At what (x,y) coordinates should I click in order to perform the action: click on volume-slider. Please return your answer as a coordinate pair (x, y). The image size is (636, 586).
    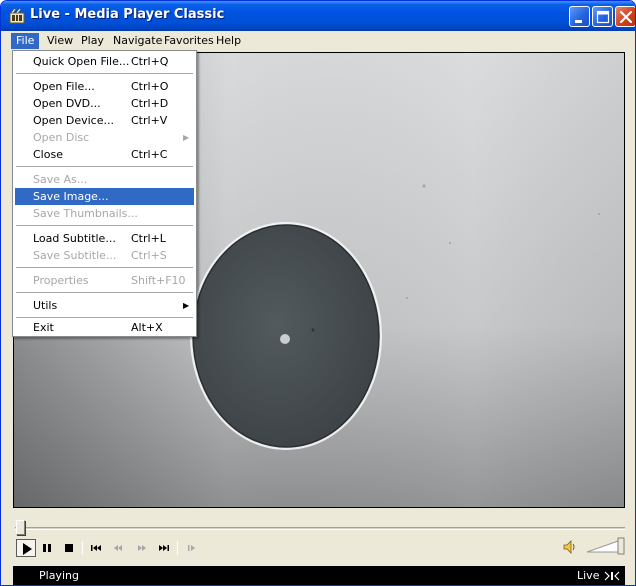
    Looking at the image, I should click on (606, 546).